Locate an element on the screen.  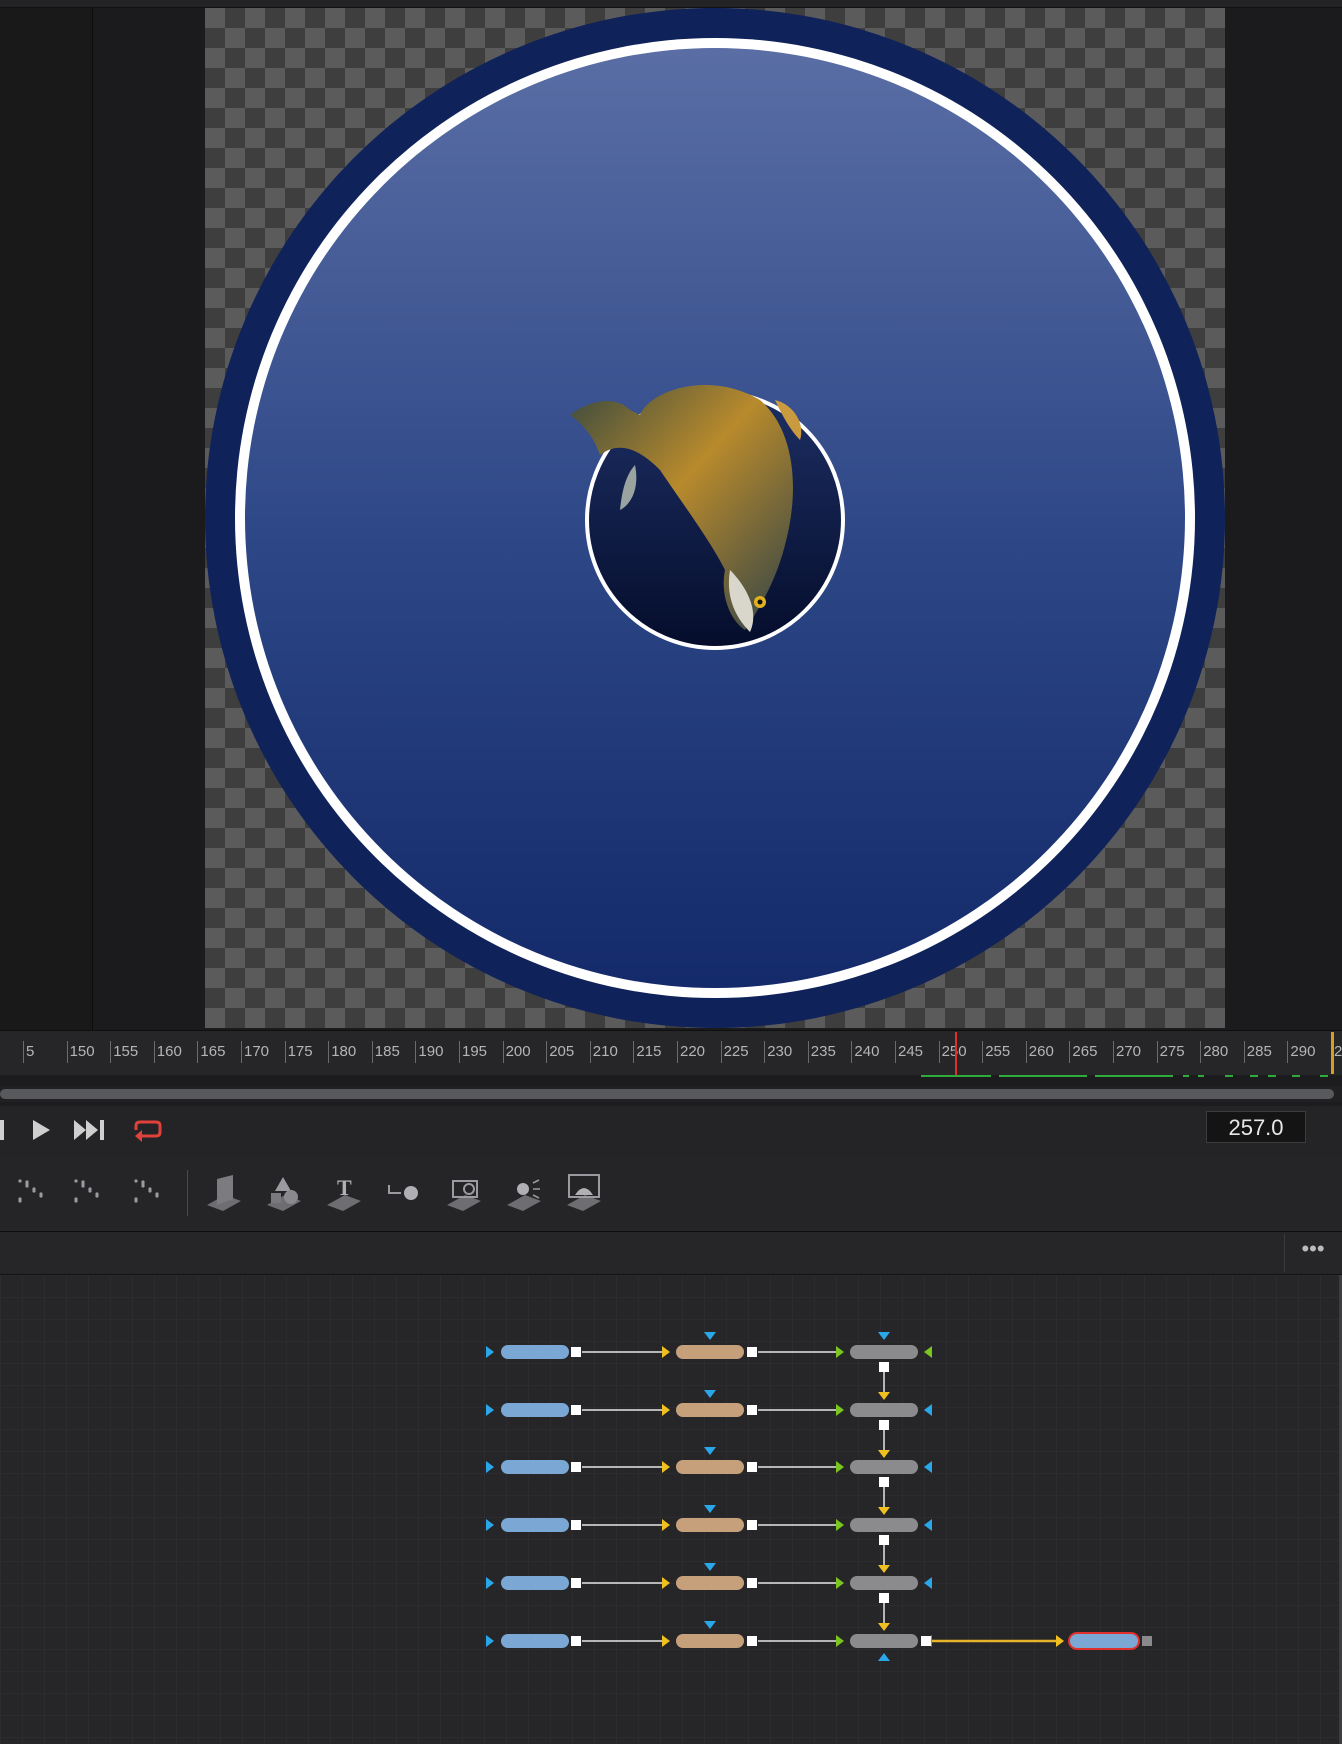
timeline-tick-label: 175 is located at coordinates (300, 1051).